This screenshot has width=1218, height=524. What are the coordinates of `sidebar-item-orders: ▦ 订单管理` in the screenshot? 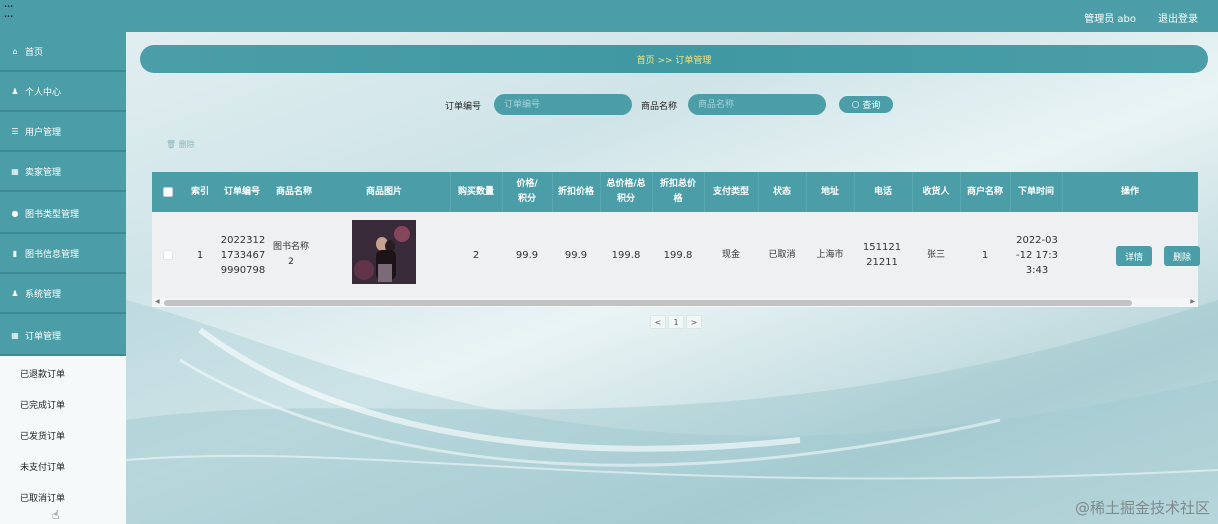 It's located at (63, 336).